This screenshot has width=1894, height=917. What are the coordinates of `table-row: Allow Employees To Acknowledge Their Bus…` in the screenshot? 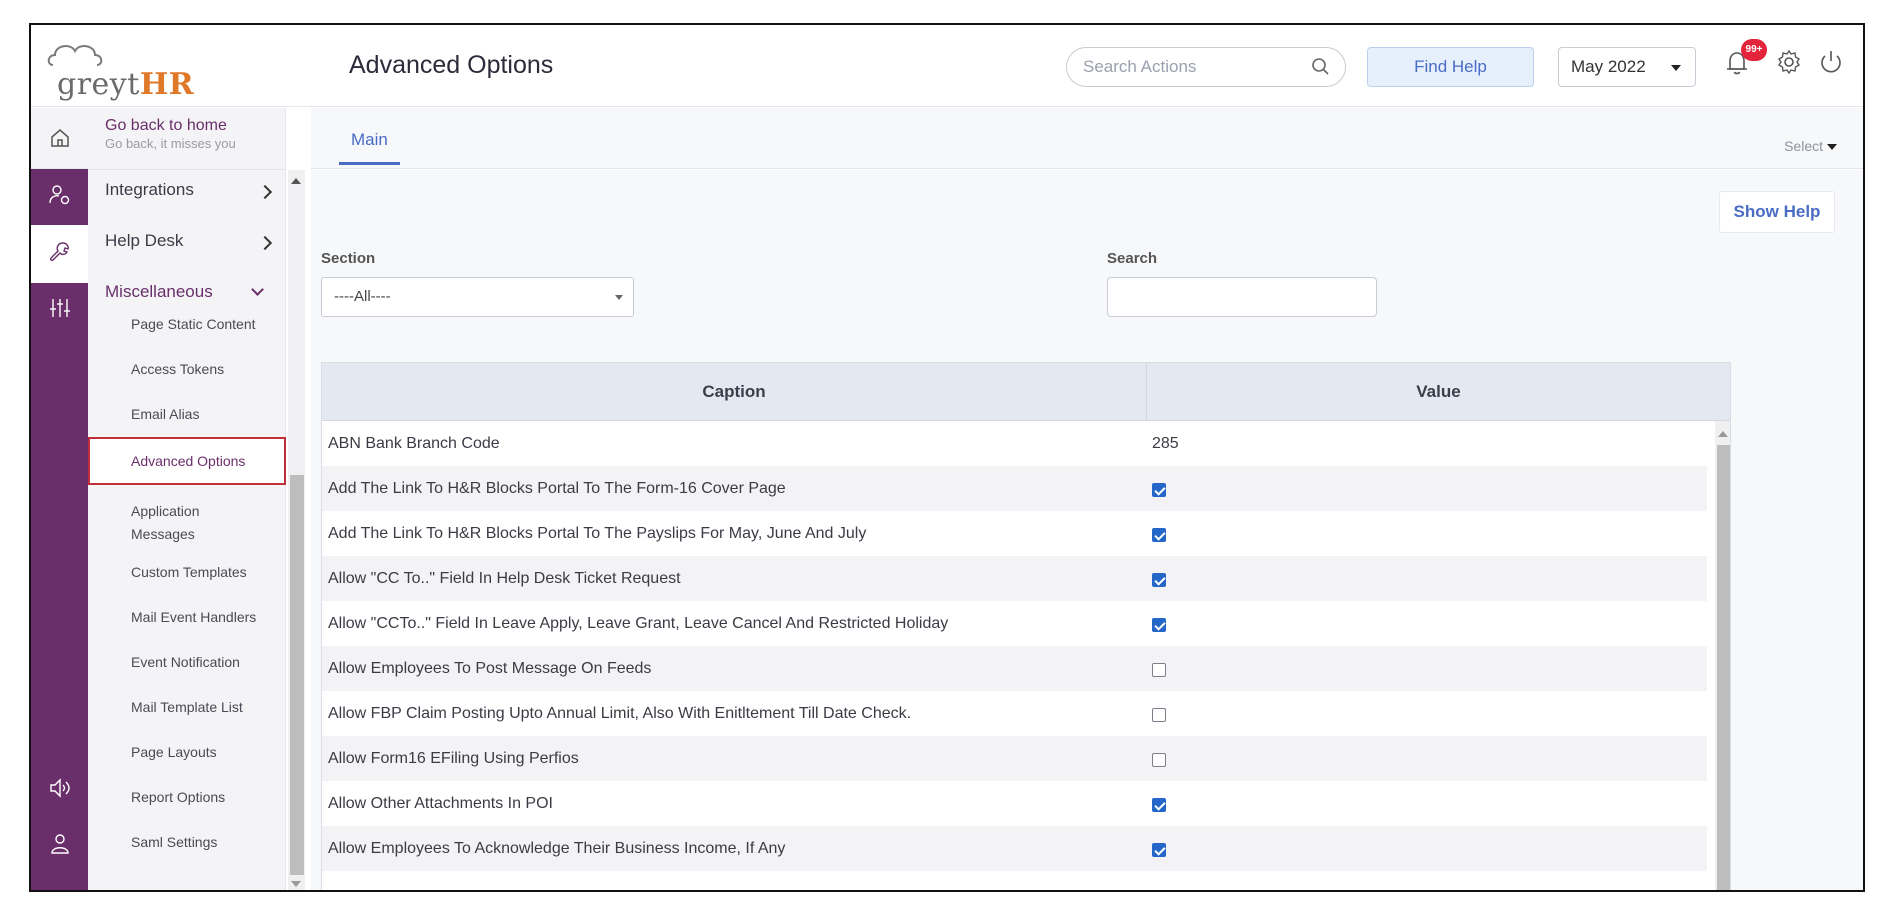 It's located at (1014, 848).